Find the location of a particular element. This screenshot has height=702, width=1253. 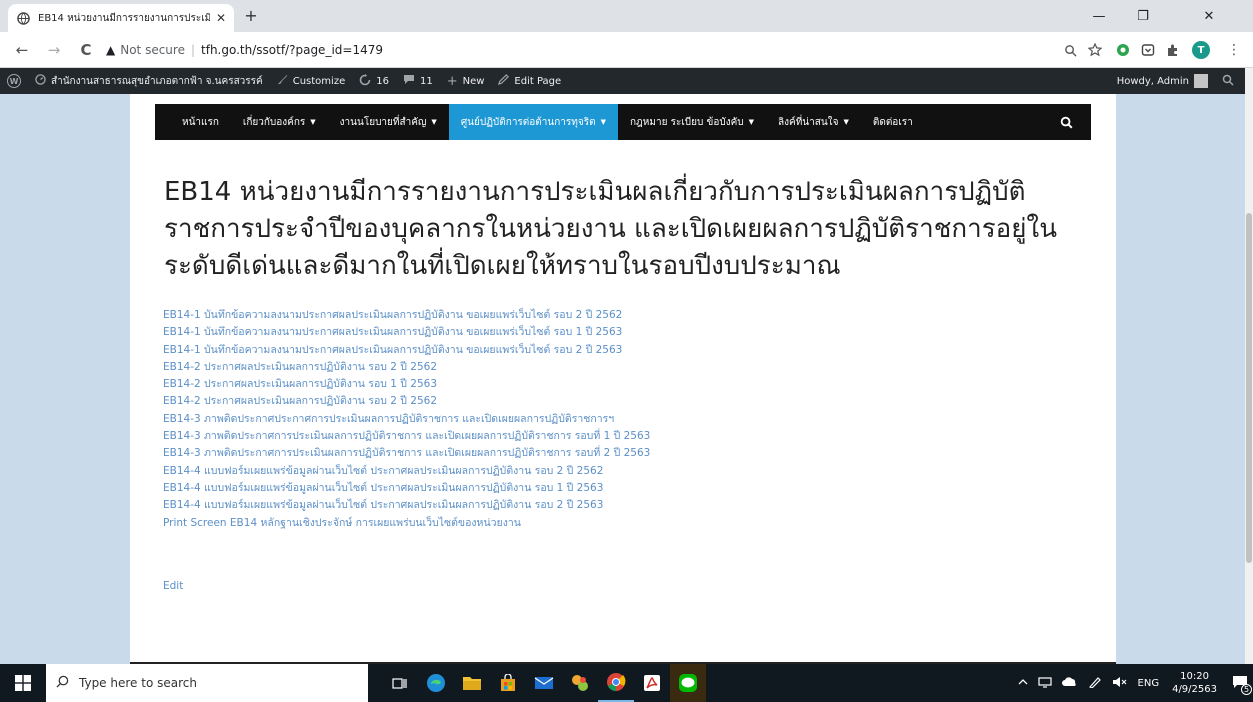

volume-muted-icon is located at coordinates (1120, 683).